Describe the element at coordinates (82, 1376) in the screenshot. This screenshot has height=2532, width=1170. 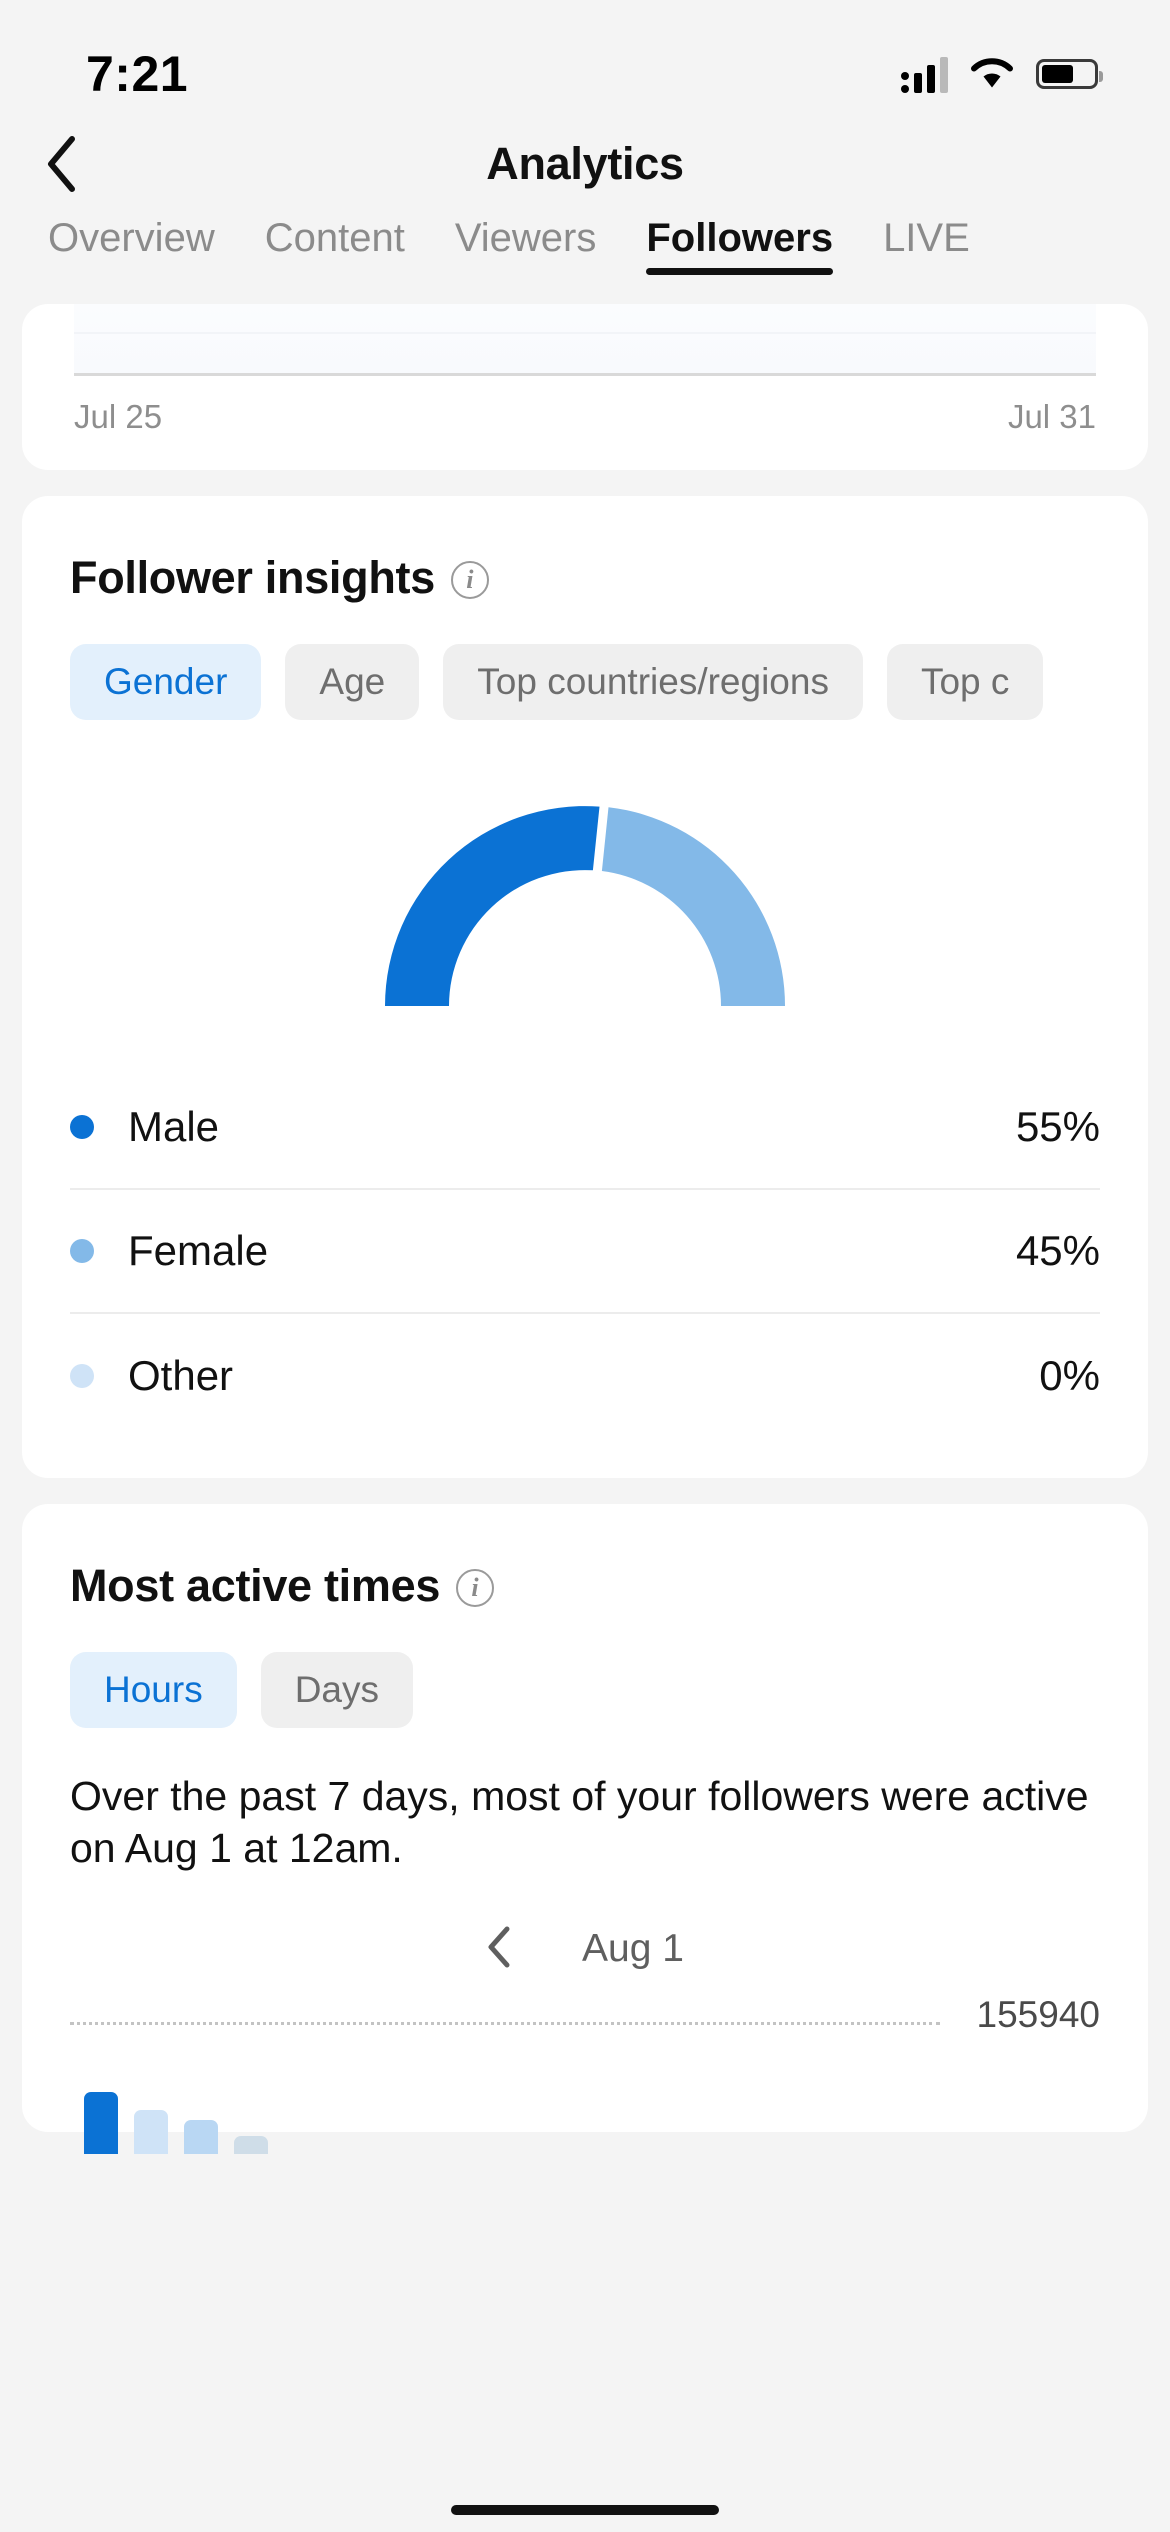
I see `legend-dot-other` at that location.